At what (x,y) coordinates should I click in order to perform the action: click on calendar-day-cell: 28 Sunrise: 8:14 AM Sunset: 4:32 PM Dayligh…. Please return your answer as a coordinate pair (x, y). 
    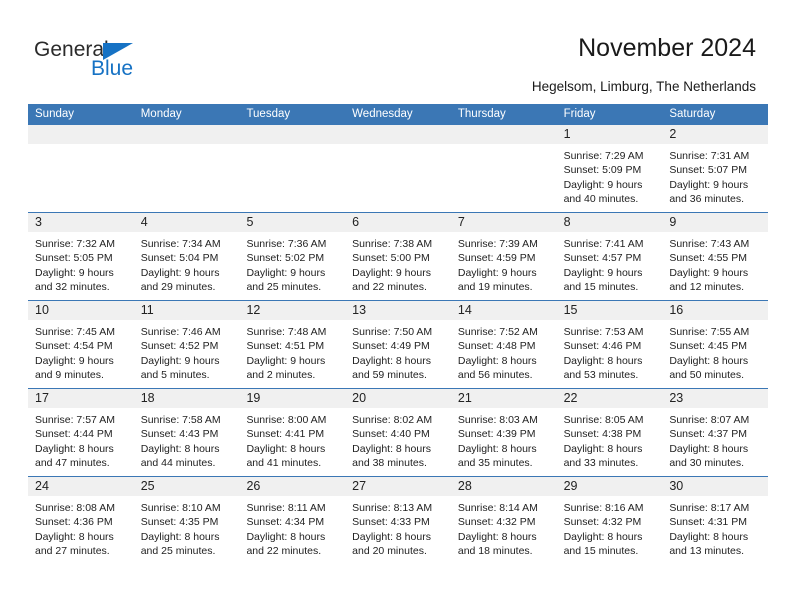
    Looking at the image, I should click on (503, 520).